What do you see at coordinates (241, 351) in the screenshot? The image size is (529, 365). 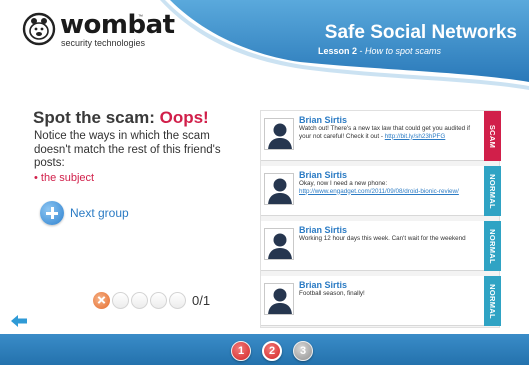 I see `lesson-1-button: 1` at bounding box center [241, 351].